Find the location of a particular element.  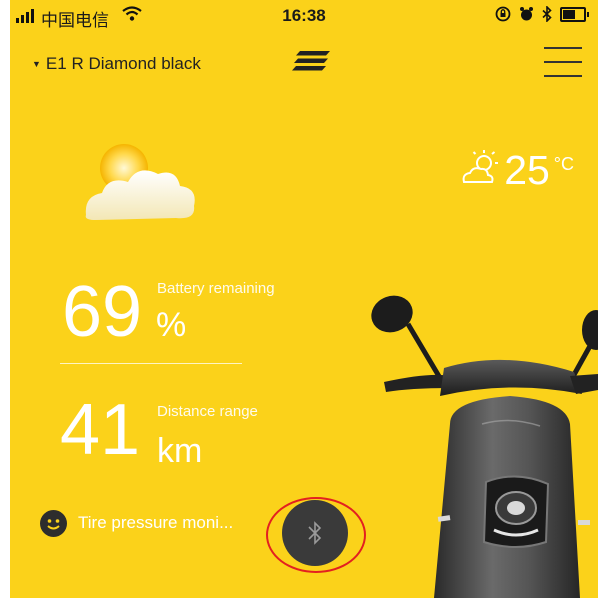

highlight-annotation-circle is located at coordinates (316, 535).